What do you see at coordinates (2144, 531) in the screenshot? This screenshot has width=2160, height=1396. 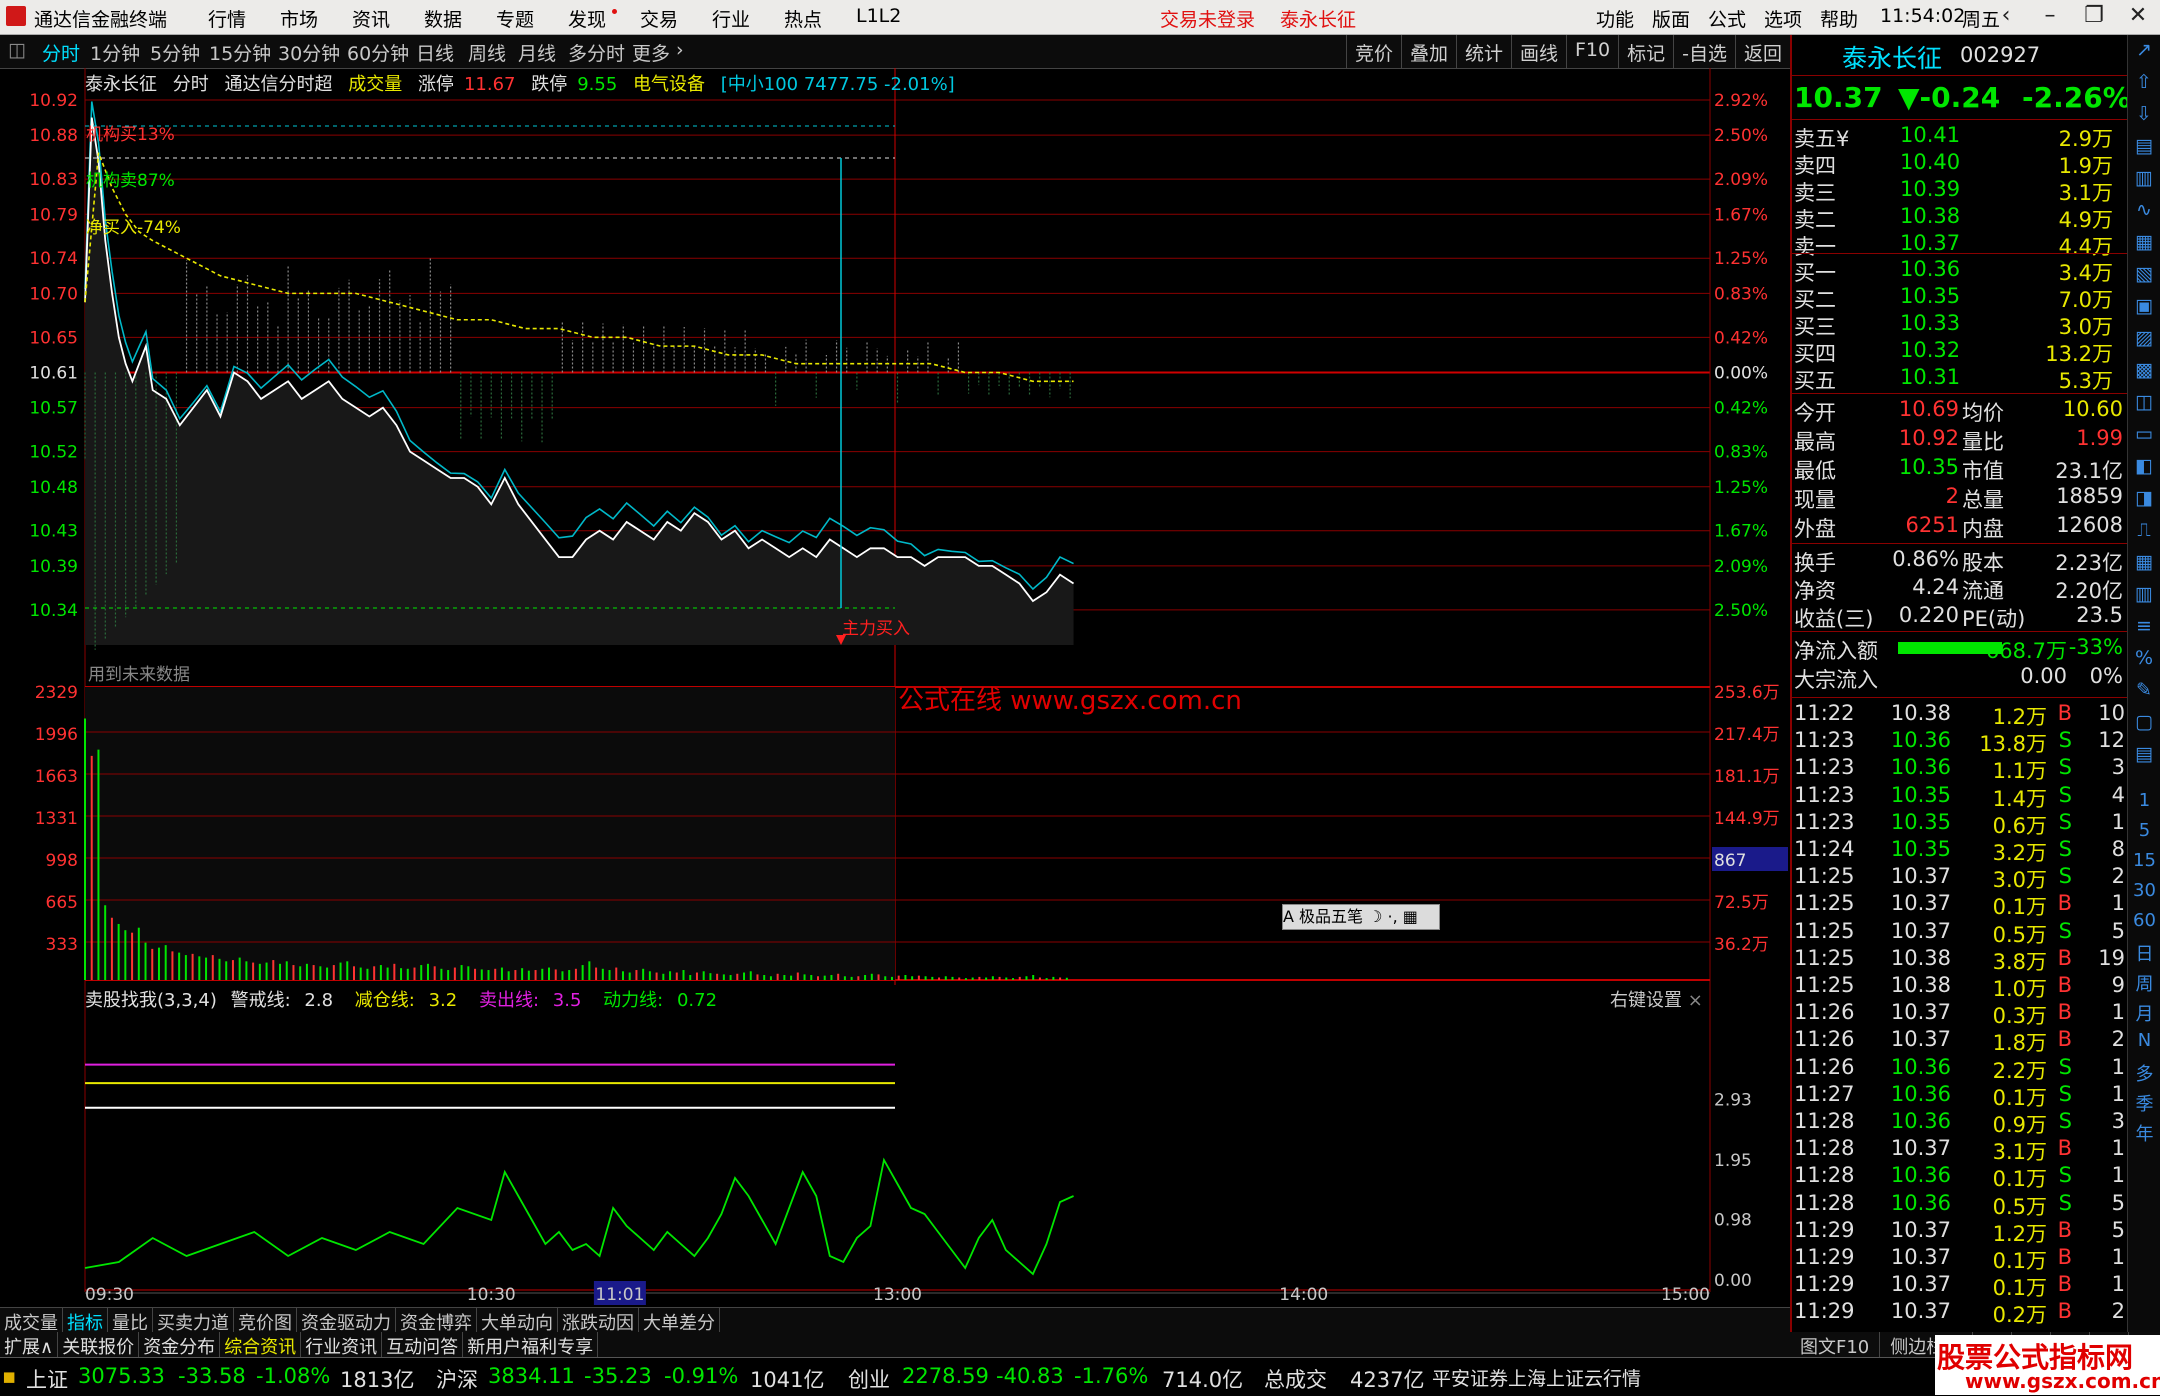 I see `side-tool-icon: ⎍` at bounding box center [2144, 531].